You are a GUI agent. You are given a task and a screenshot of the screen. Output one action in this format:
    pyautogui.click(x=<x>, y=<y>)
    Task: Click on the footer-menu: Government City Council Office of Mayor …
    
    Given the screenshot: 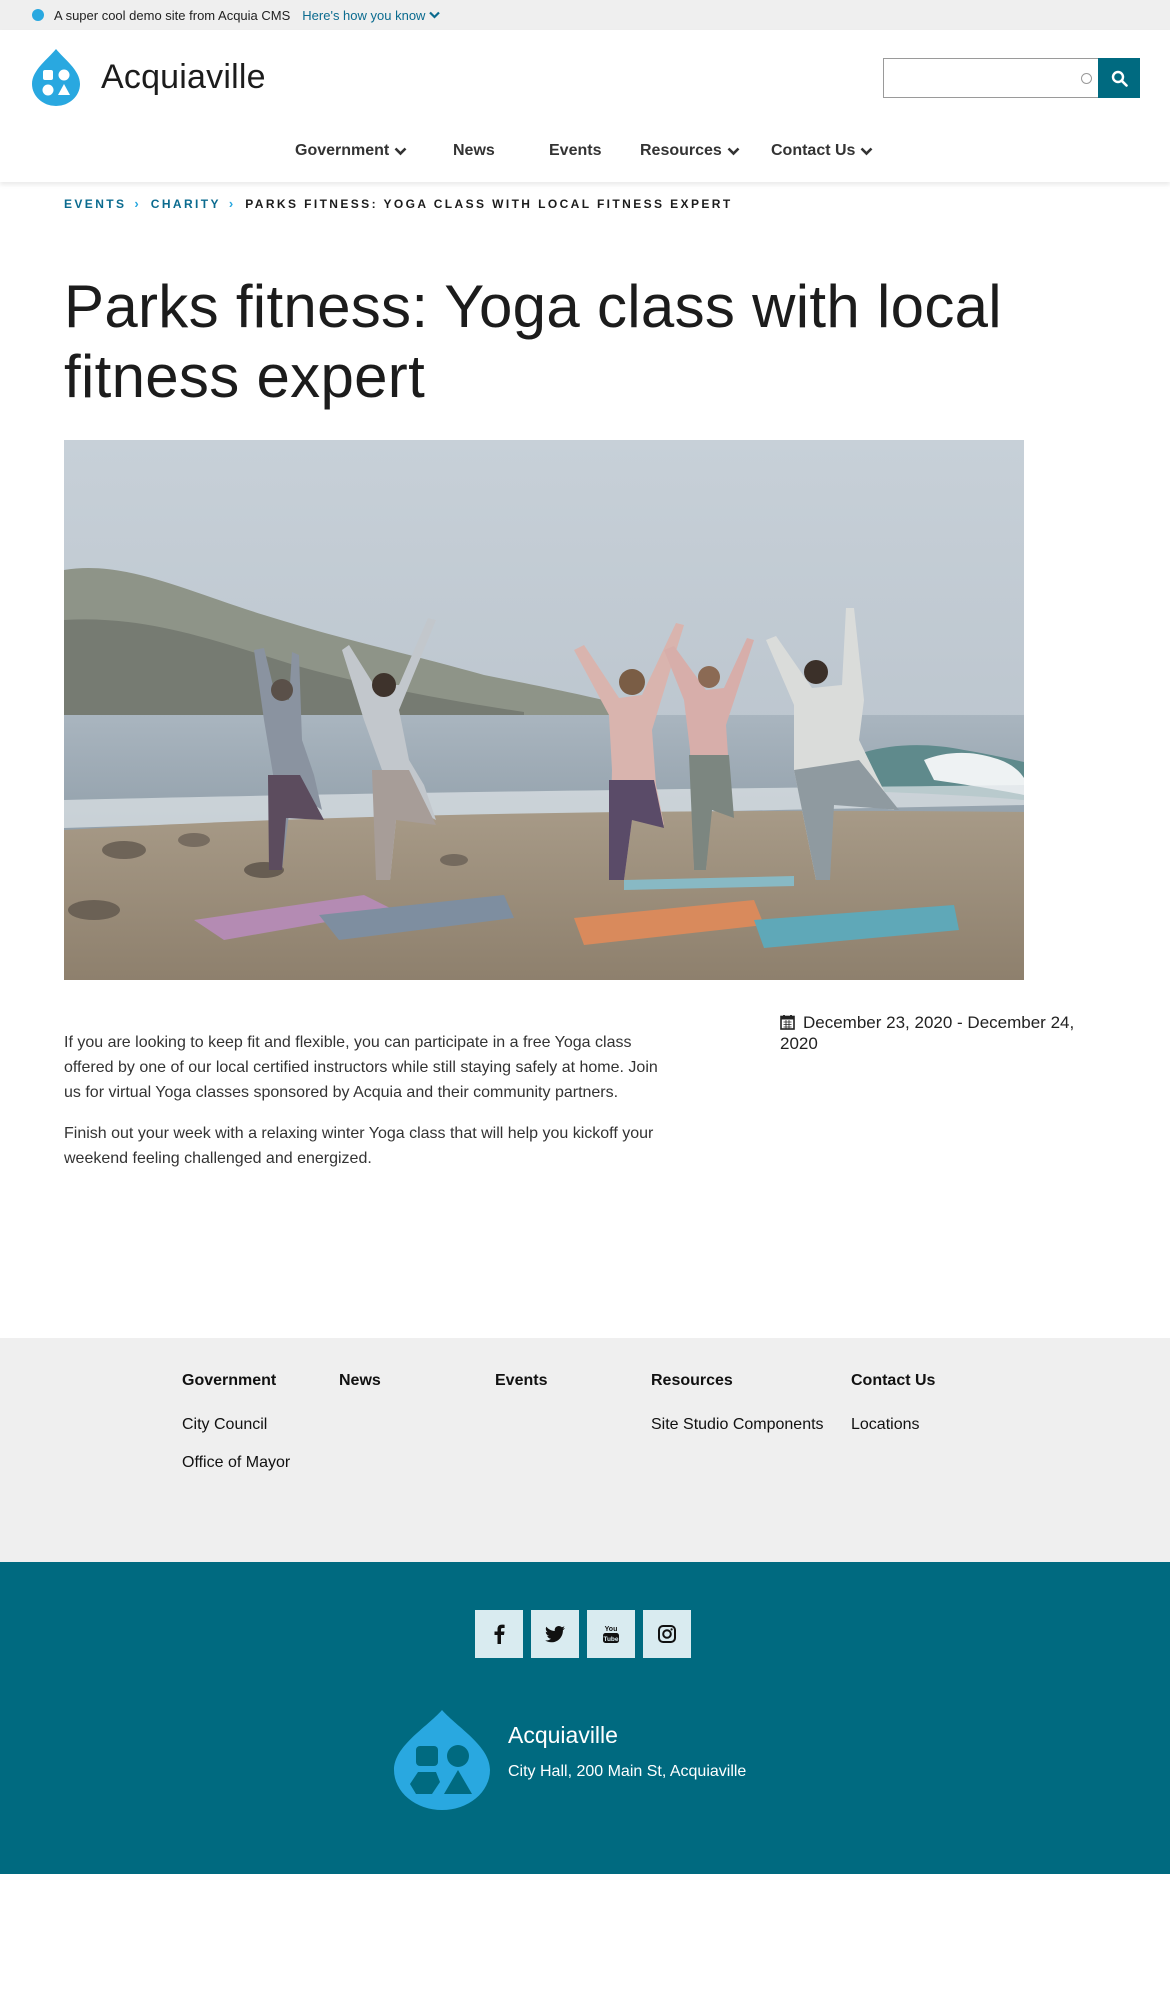 What is the action you would take?
    pyautogui.click(x=585, y=1450)
    